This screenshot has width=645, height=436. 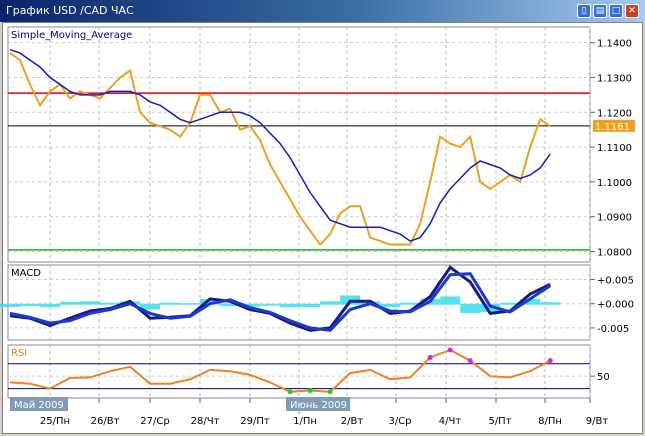 I want to click on x-tick-label: 5/Пт, so click(x=499, y=421).